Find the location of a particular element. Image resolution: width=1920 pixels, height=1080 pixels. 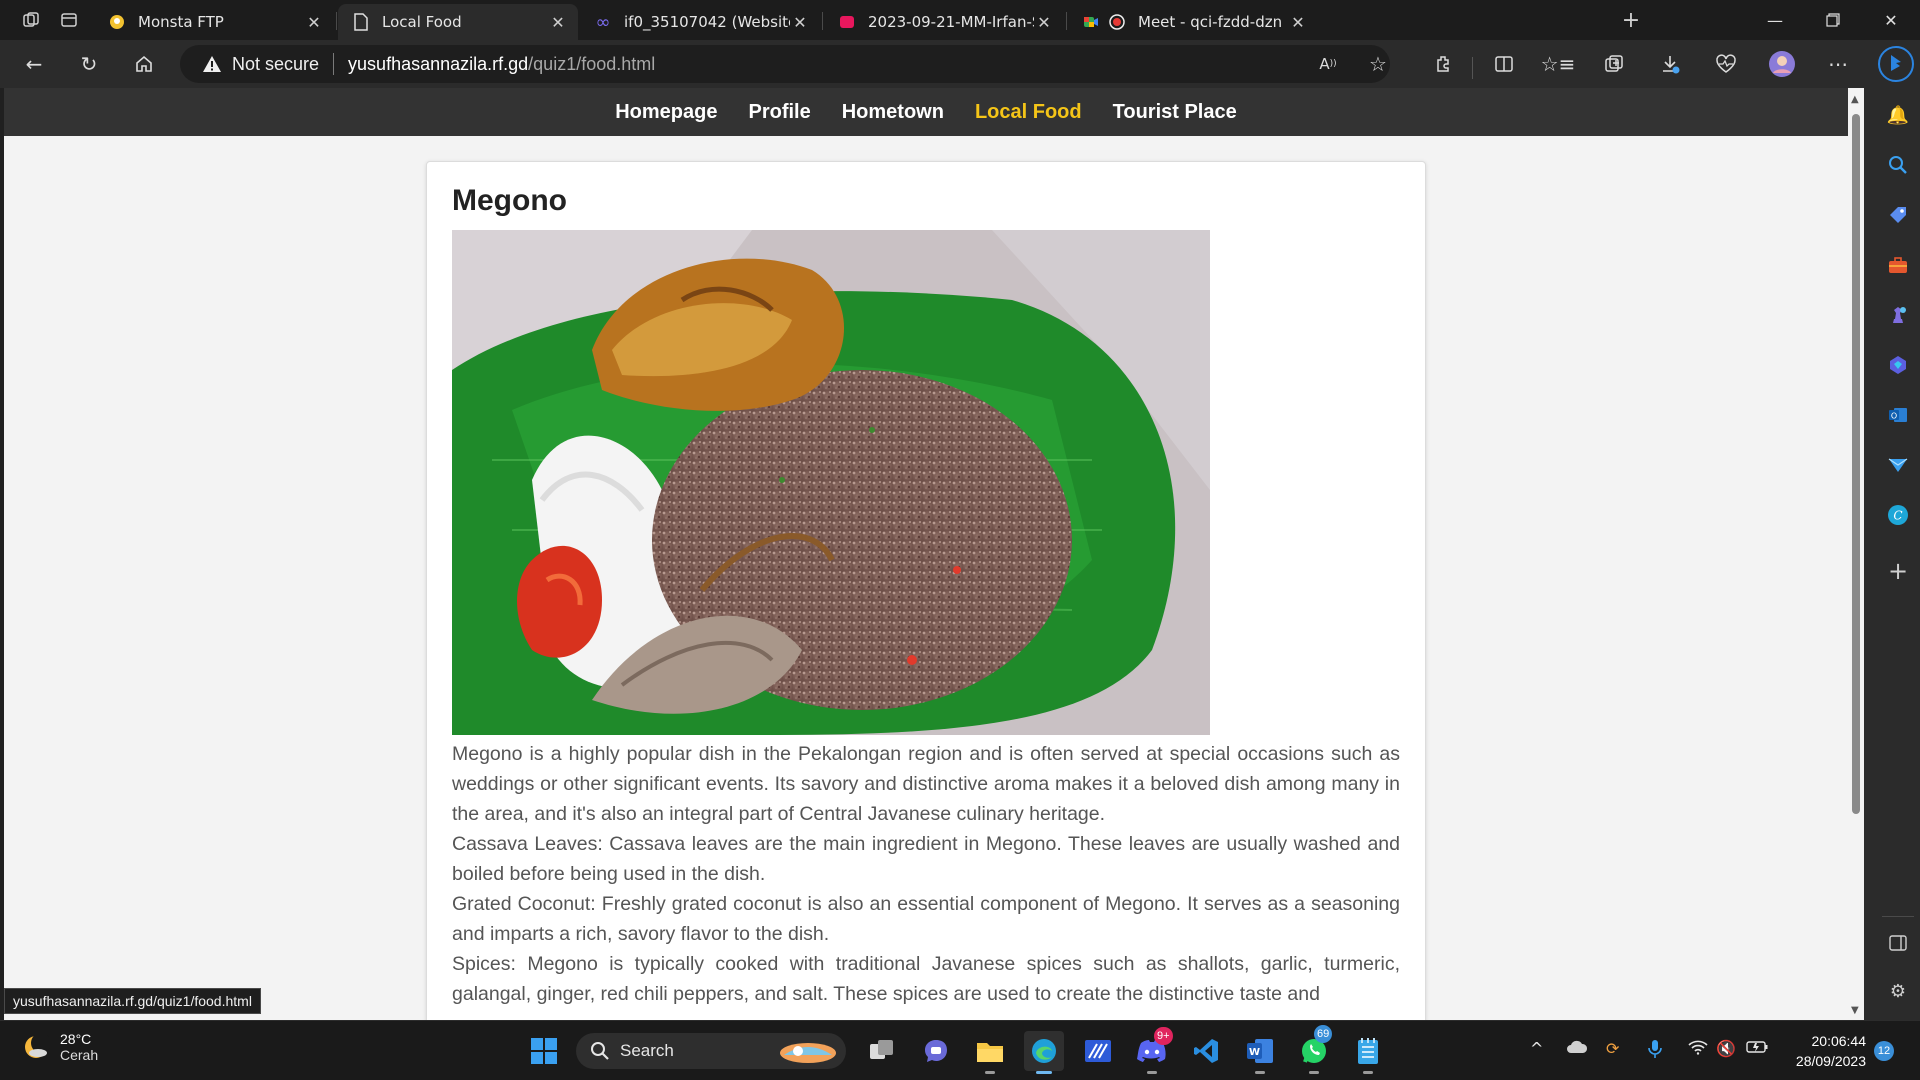

tab-local-food: Local Food ✕ is located at coordinates (458, 22).